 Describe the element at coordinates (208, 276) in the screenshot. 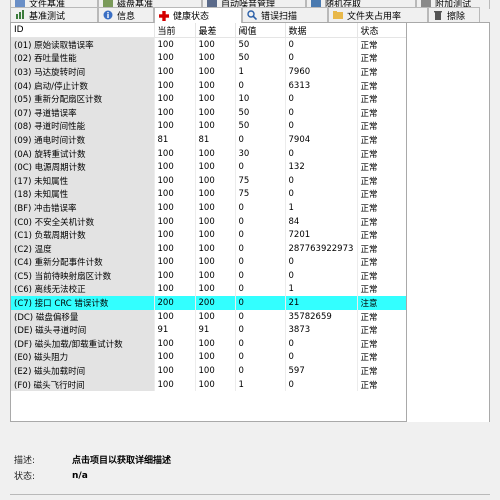

I see `table-row: (C5) 当前待映射扇区计数 100 100 0 0 正常` at that location.